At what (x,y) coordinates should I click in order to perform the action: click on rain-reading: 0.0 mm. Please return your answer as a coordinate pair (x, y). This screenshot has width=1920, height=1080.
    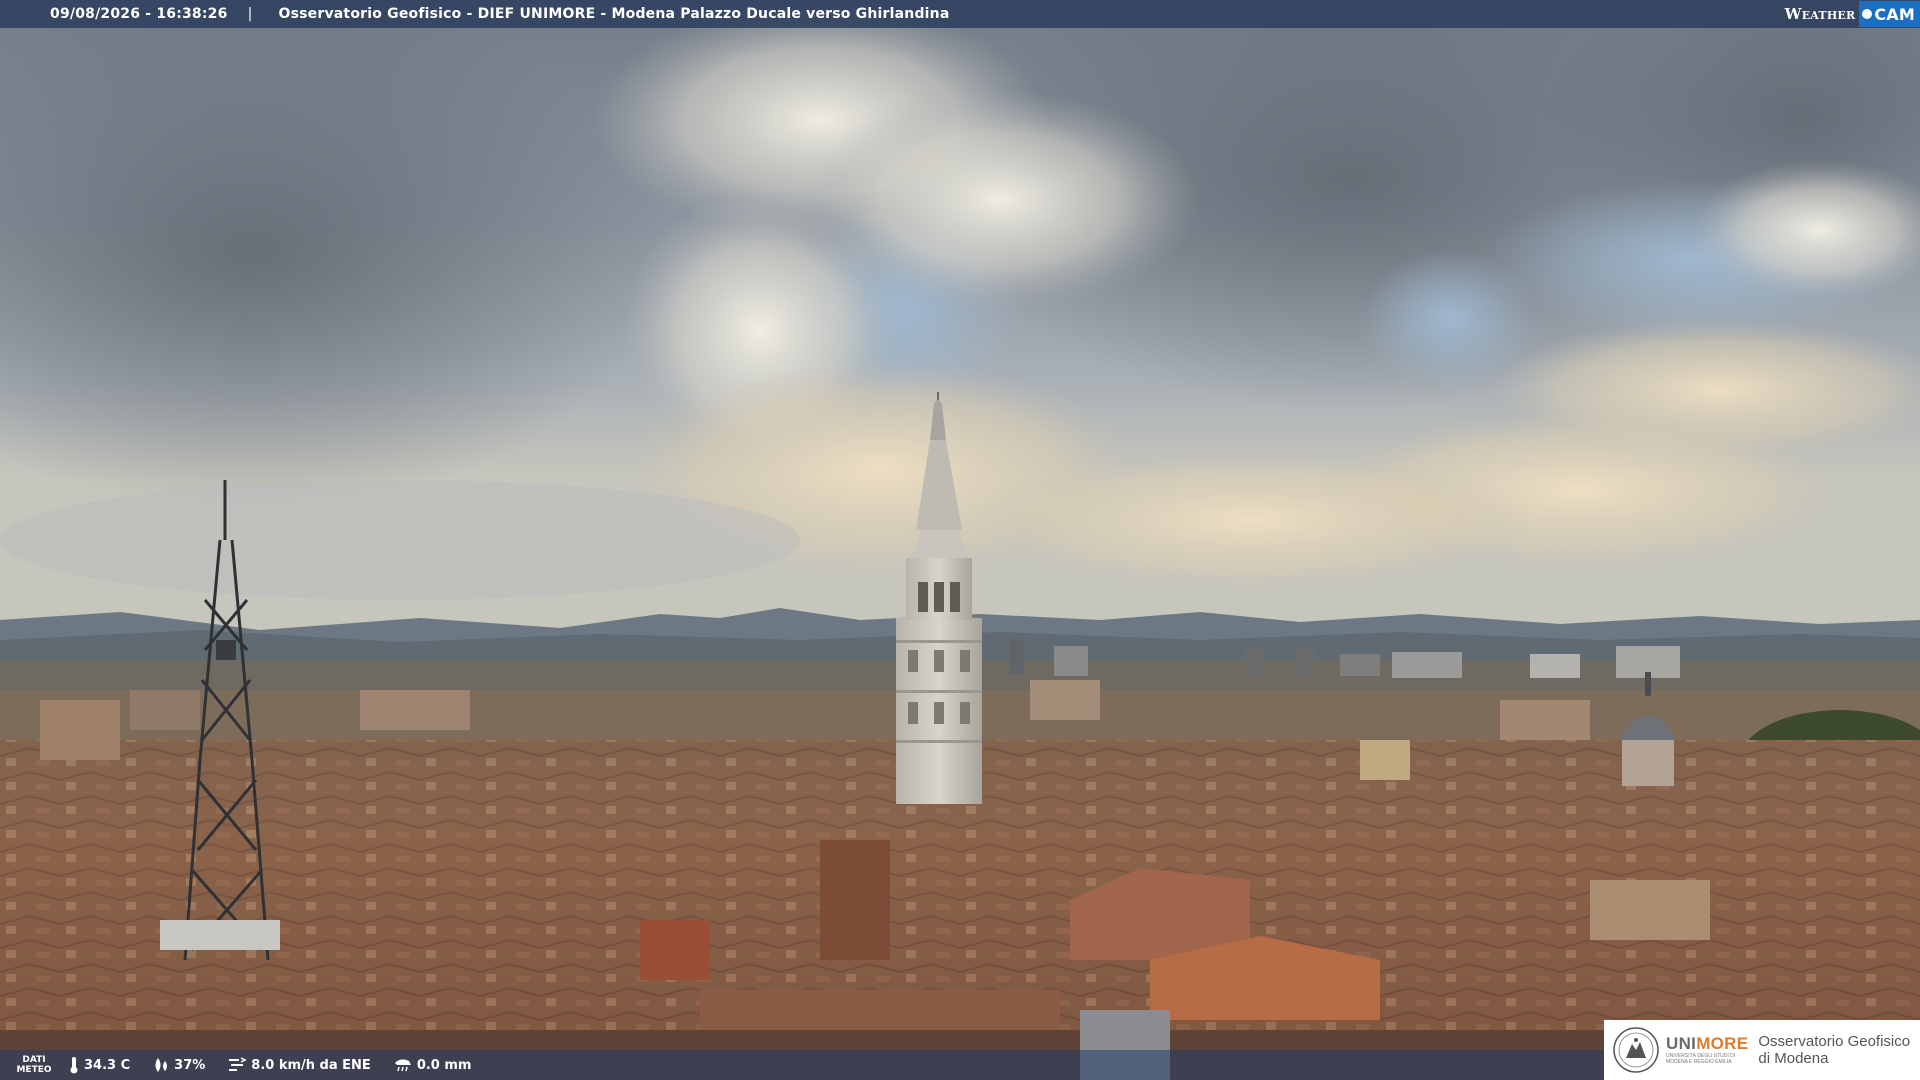
    Looking at the image, I should click on (432, 1065).